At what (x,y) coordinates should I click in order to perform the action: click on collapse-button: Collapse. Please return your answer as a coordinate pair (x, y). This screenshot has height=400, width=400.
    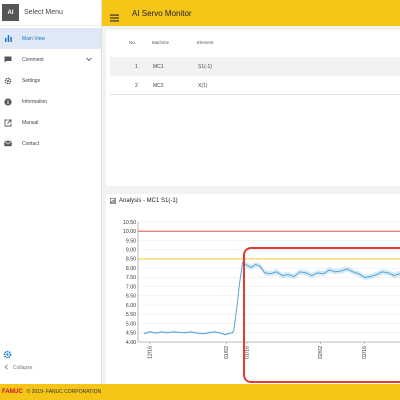
    Looking at the image, I should click on (18, 368).